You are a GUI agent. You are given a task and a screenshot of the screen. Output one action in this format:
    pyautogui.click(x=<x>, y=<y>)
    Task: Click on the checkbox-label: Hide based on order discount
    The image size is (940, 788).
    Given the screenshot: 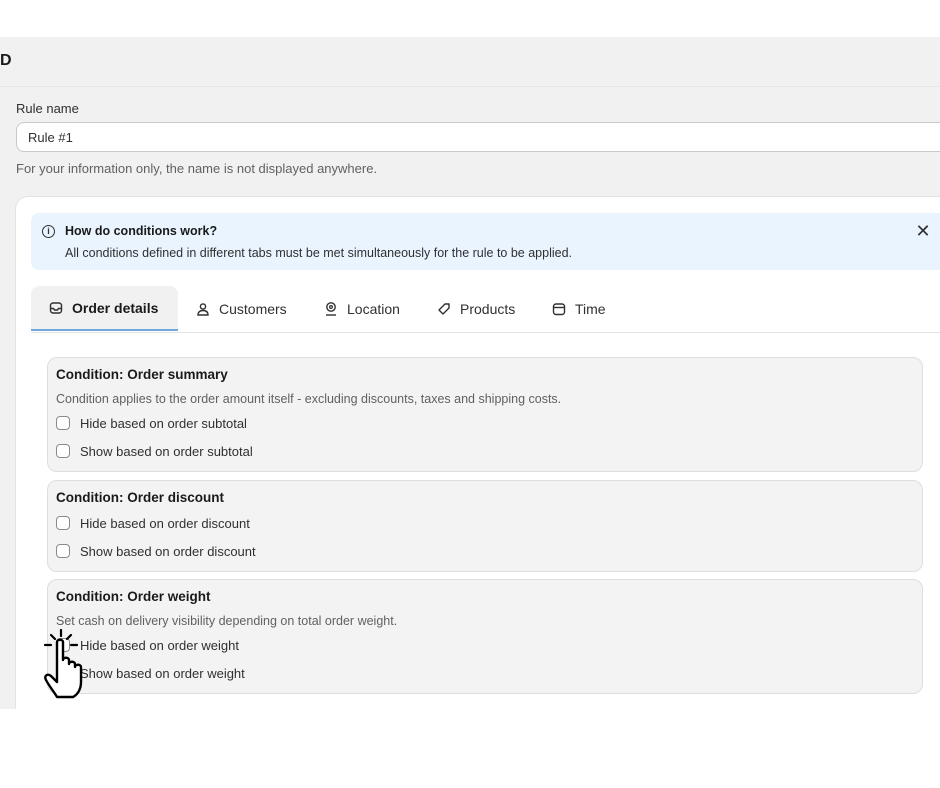 What is the action you would take?
    pyautogui.click(x=165, y=523)
    